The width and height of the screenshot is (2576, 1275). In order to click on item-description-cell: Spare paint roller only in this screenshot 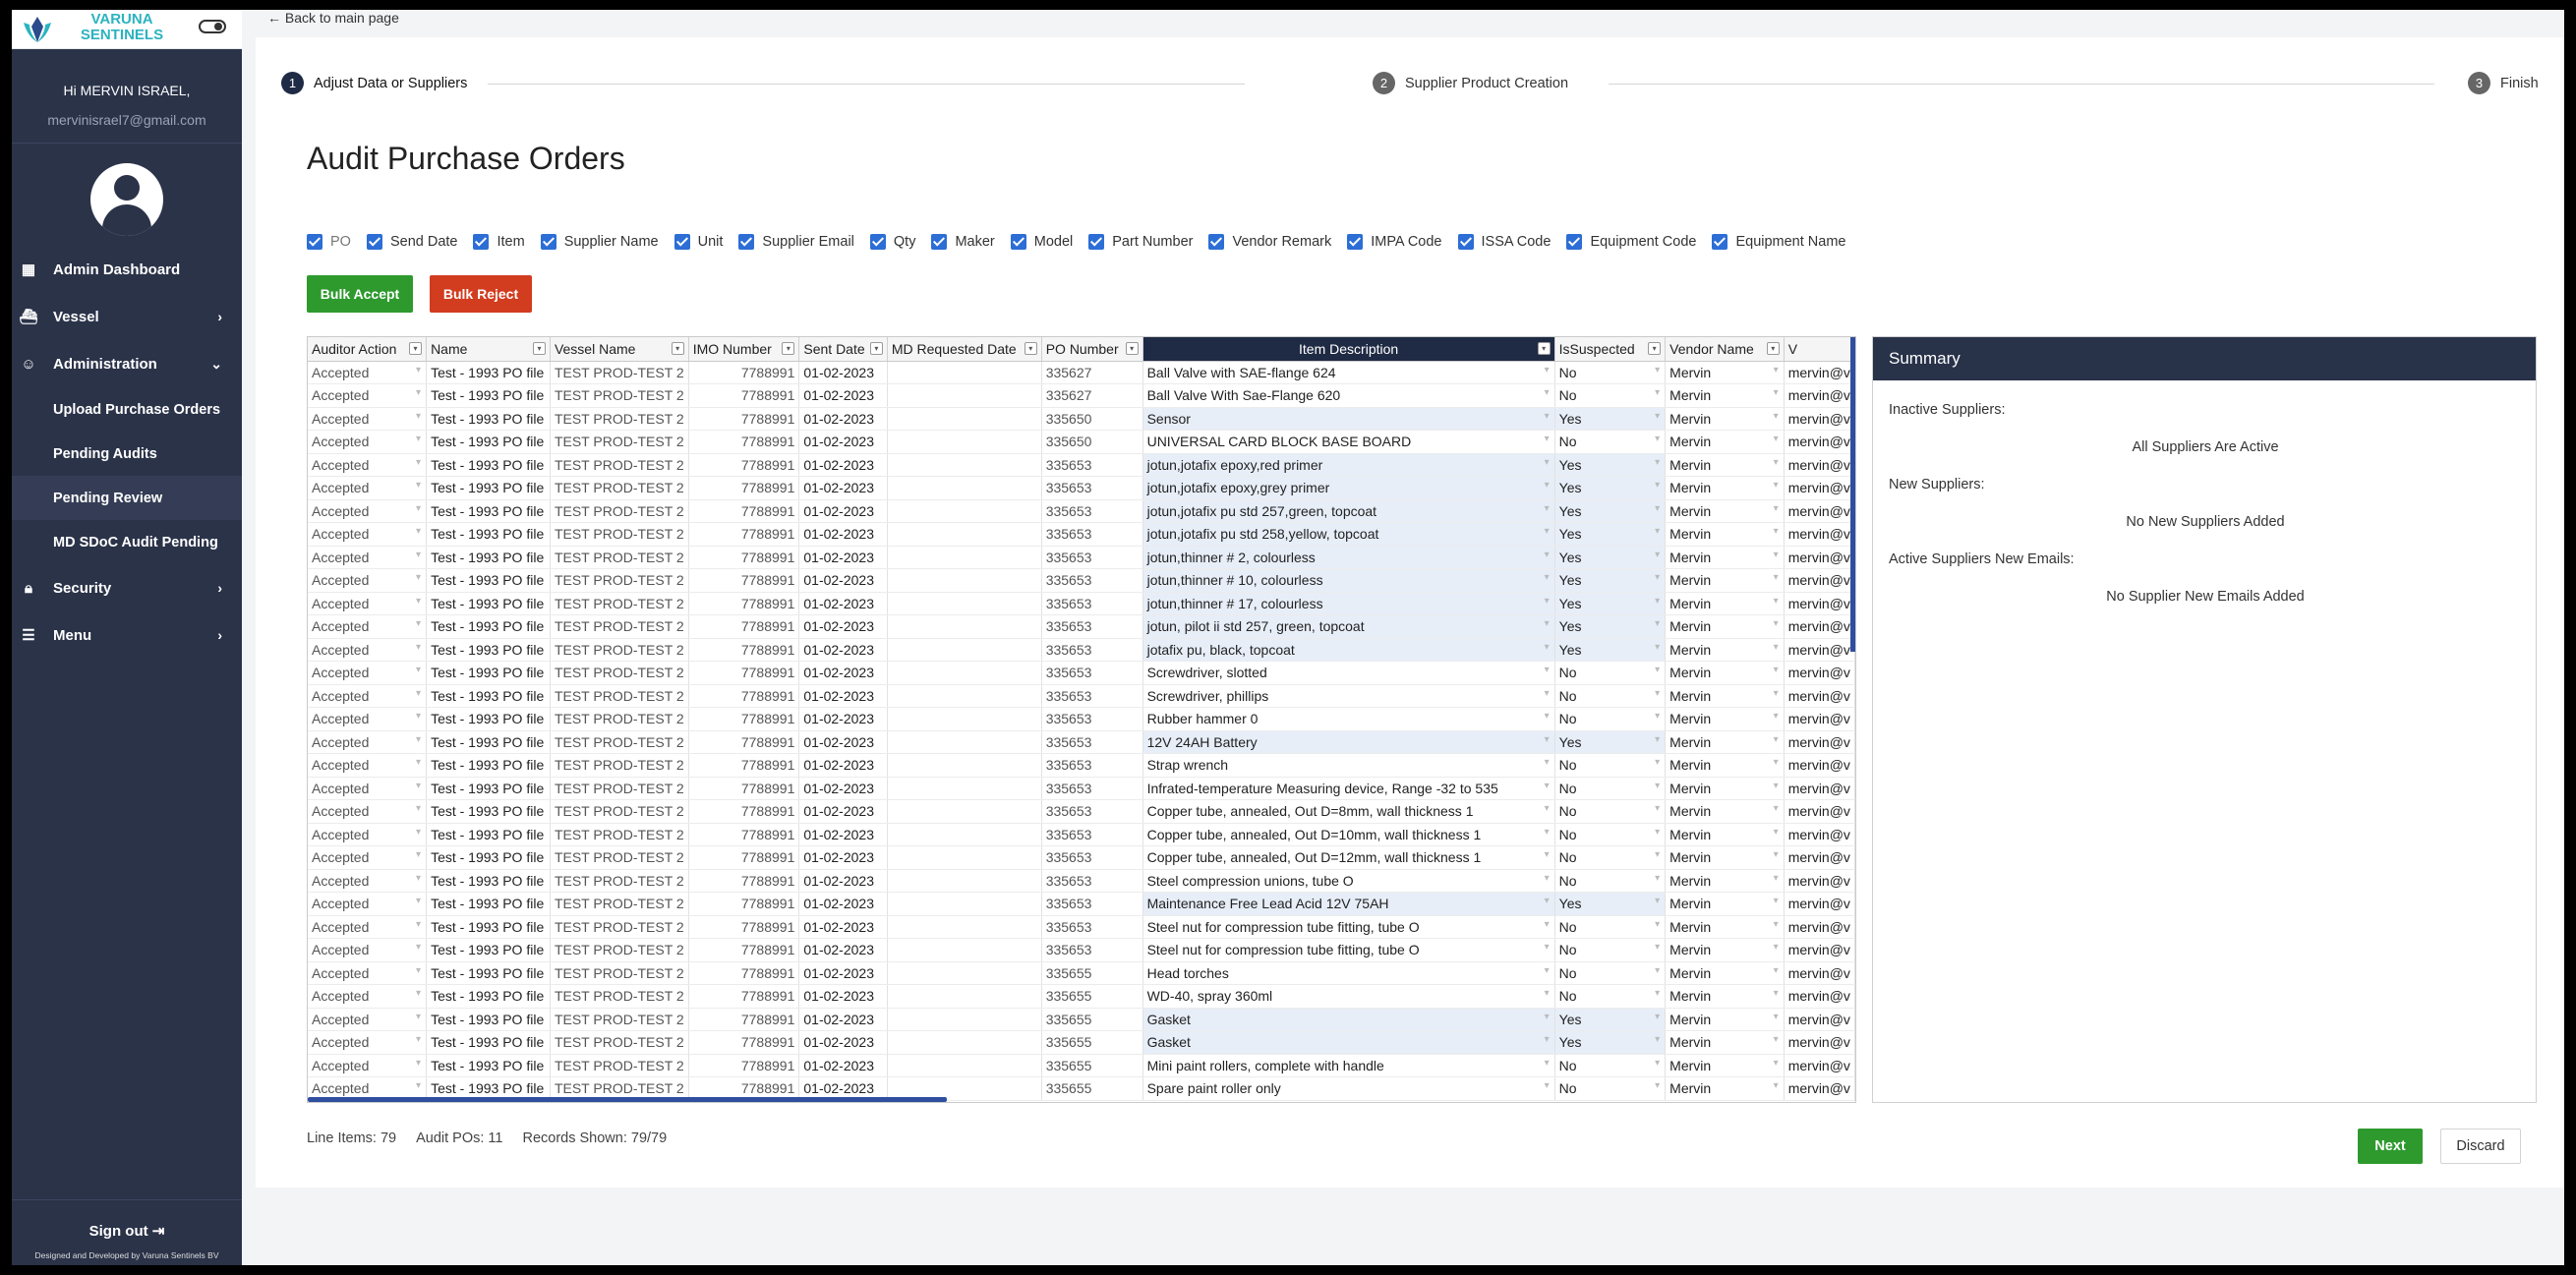, I will do `click(1348, 1088)`.